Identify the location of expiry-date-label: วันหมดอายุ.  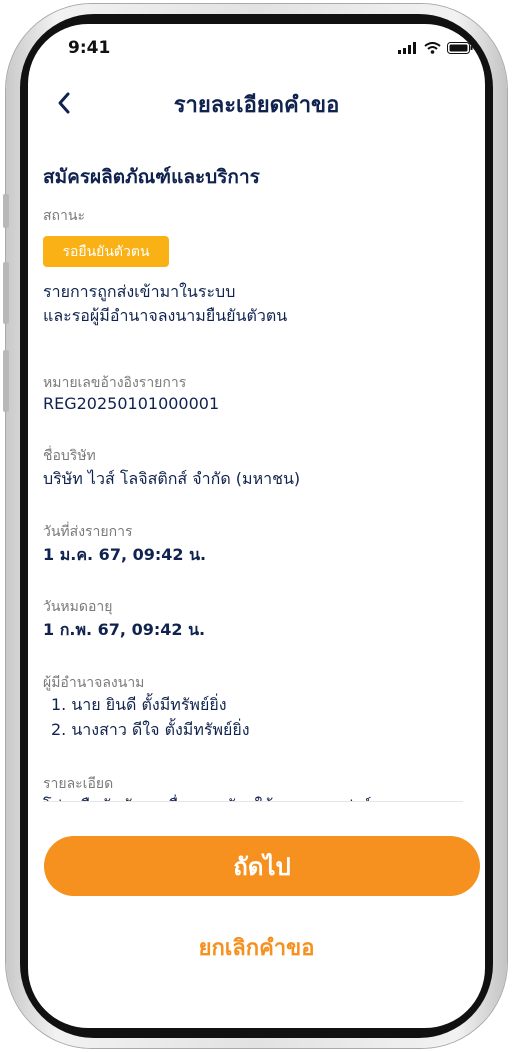
(78, 607).